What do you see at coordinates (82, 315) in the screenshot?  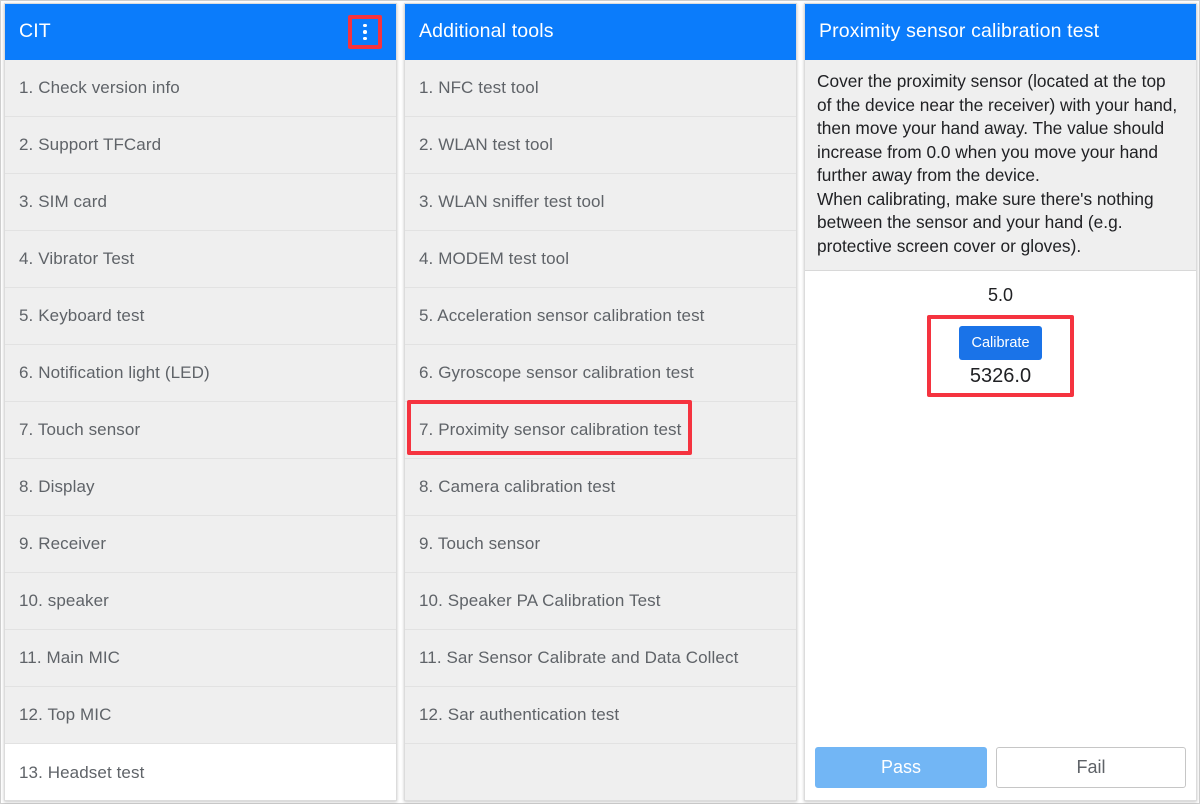 I see `list-item-label: 5. Keyboard test` at bounding box center [82, 315].